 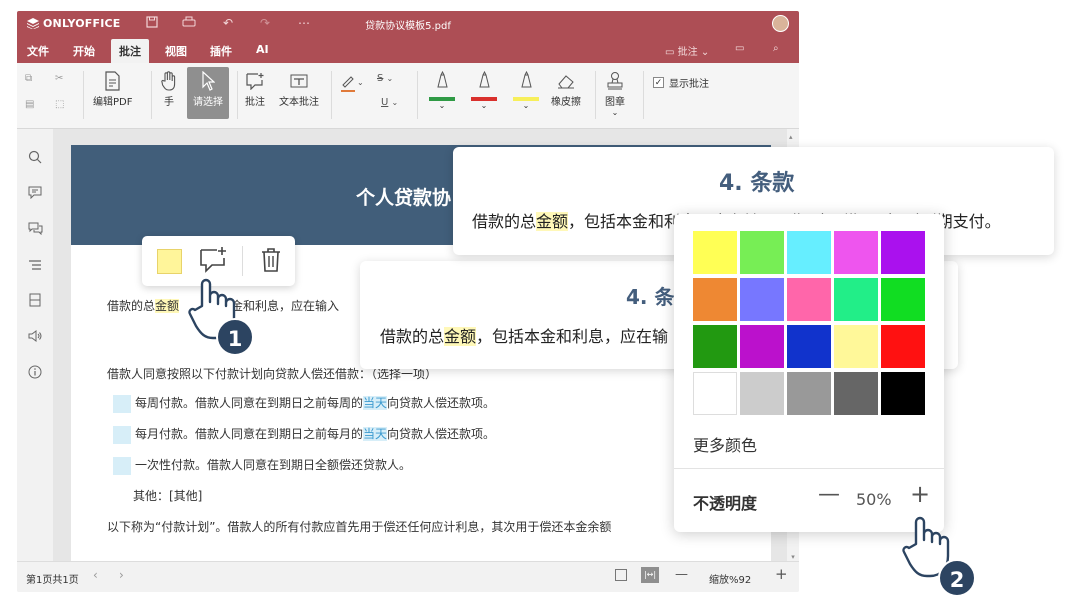 I want to click on navigation-icon, so click(x=35, y=265).